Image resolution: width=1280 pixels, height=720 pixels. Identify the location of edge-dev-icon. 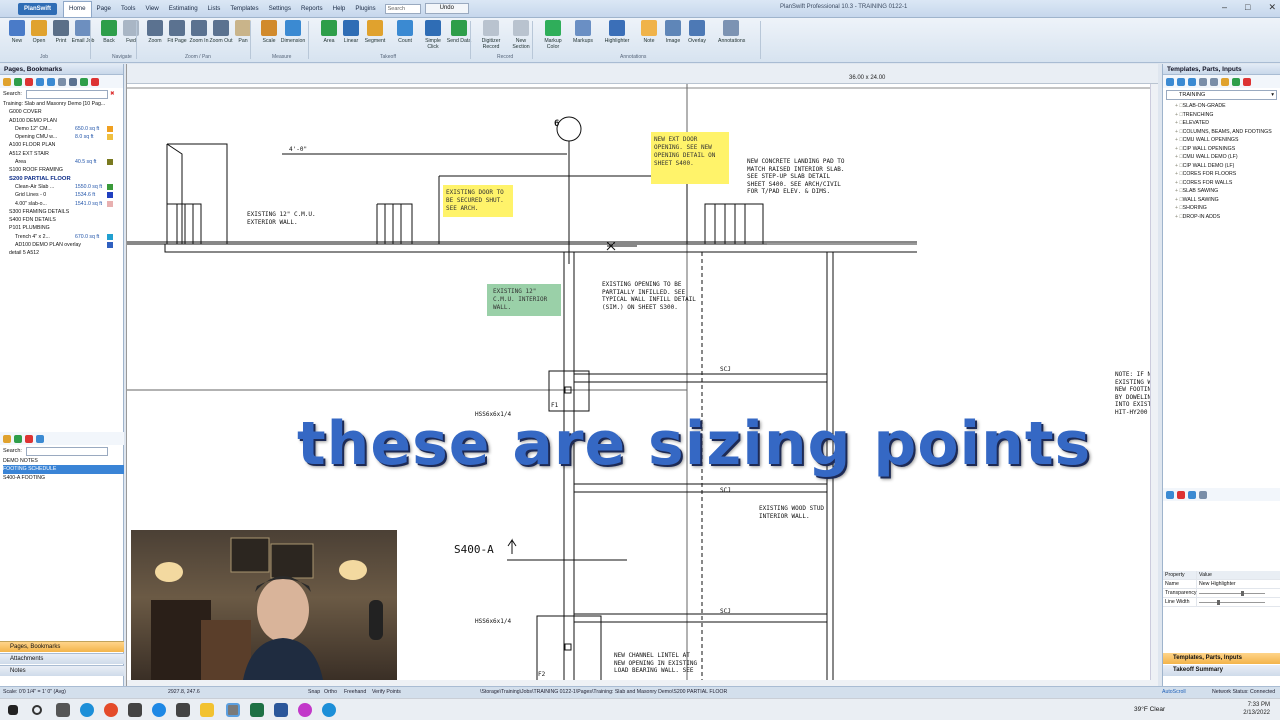
(329, 710).